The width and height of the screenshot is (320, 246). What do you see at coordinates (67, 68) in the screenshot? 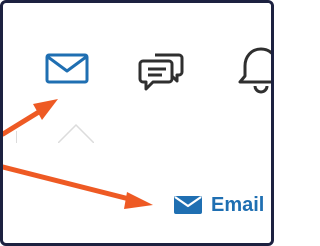
I see `mail-icon` at bounding box center [67, 68].